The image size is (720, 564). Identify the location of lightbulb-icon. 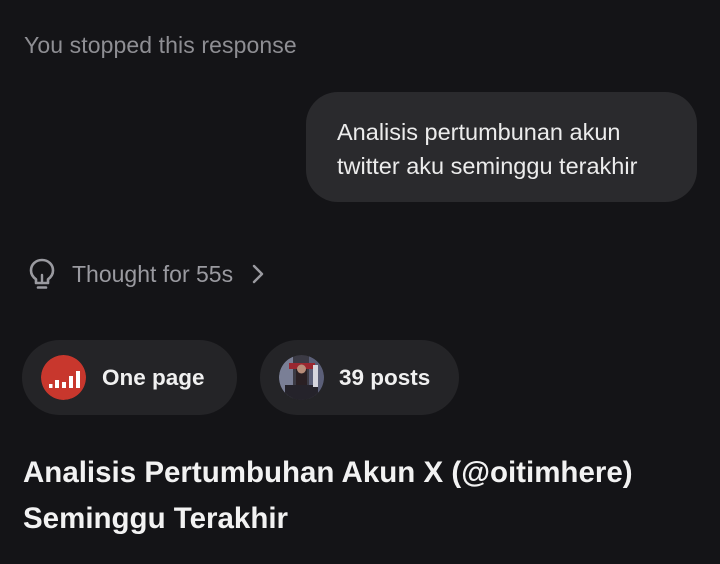
(42, 274).